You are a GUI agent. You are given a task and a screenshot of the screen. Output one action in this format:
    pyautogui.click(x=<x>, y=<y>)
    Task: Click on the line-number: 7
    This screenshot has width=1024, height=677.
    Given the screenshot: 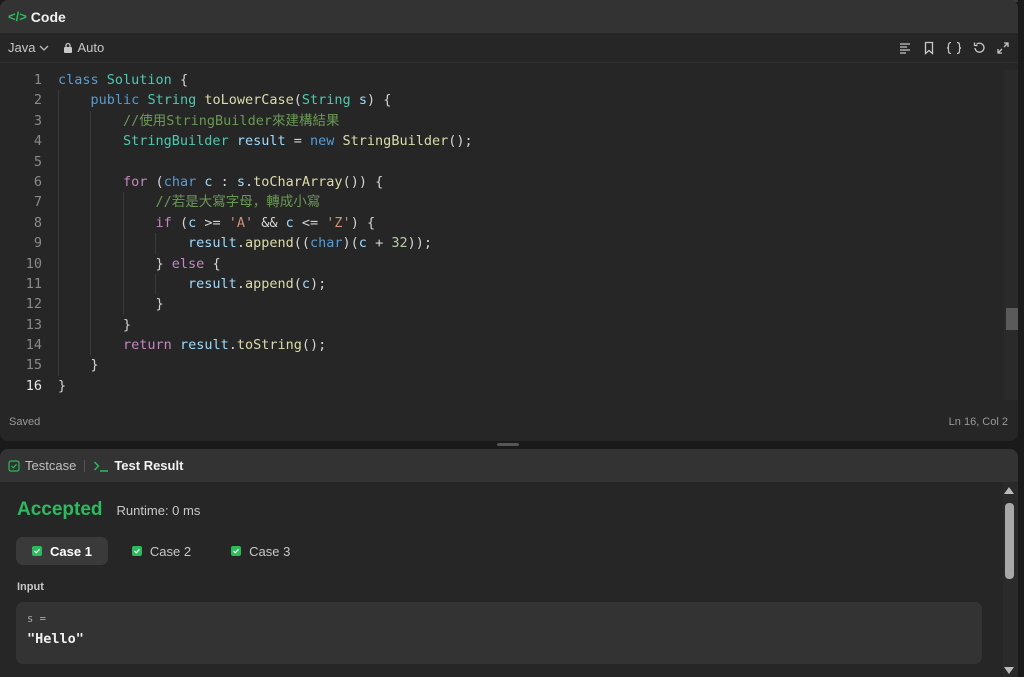 What is the action you would take?
    pyautogui.click(x=37, y=202)
    